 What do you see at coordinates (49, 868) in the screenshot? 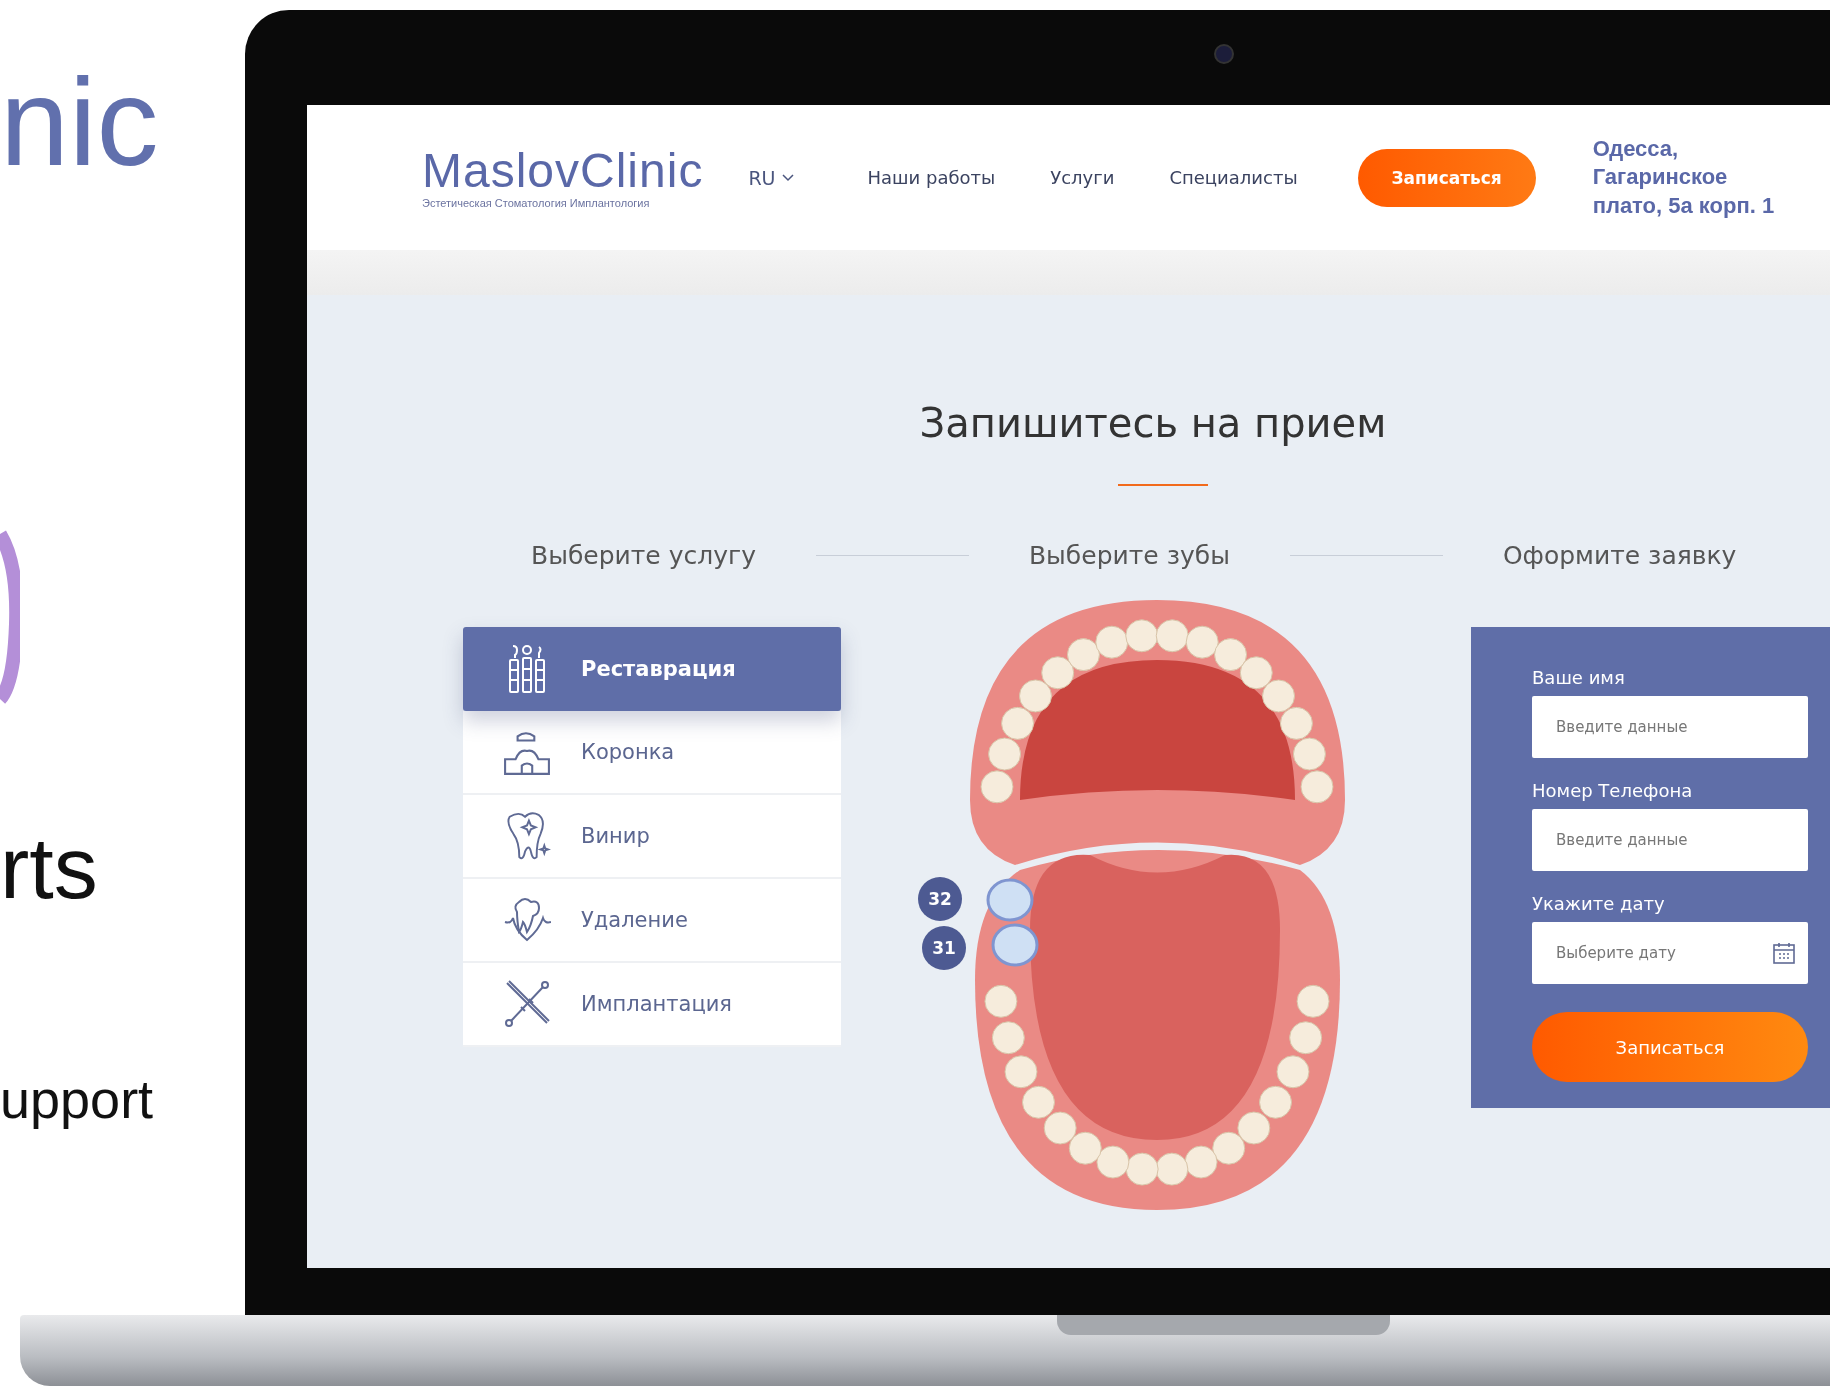
I see `feature-text: rts` at bounding box center [49, 868].